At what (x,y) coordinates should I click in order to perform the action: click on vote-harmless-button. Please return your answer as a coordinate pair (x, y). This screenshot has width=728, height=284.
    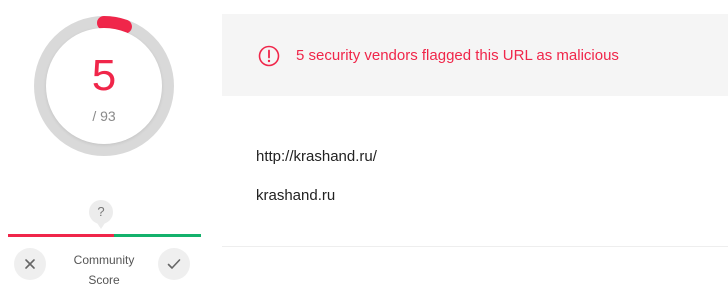
    Looking at the image, I should click on (174, 264).